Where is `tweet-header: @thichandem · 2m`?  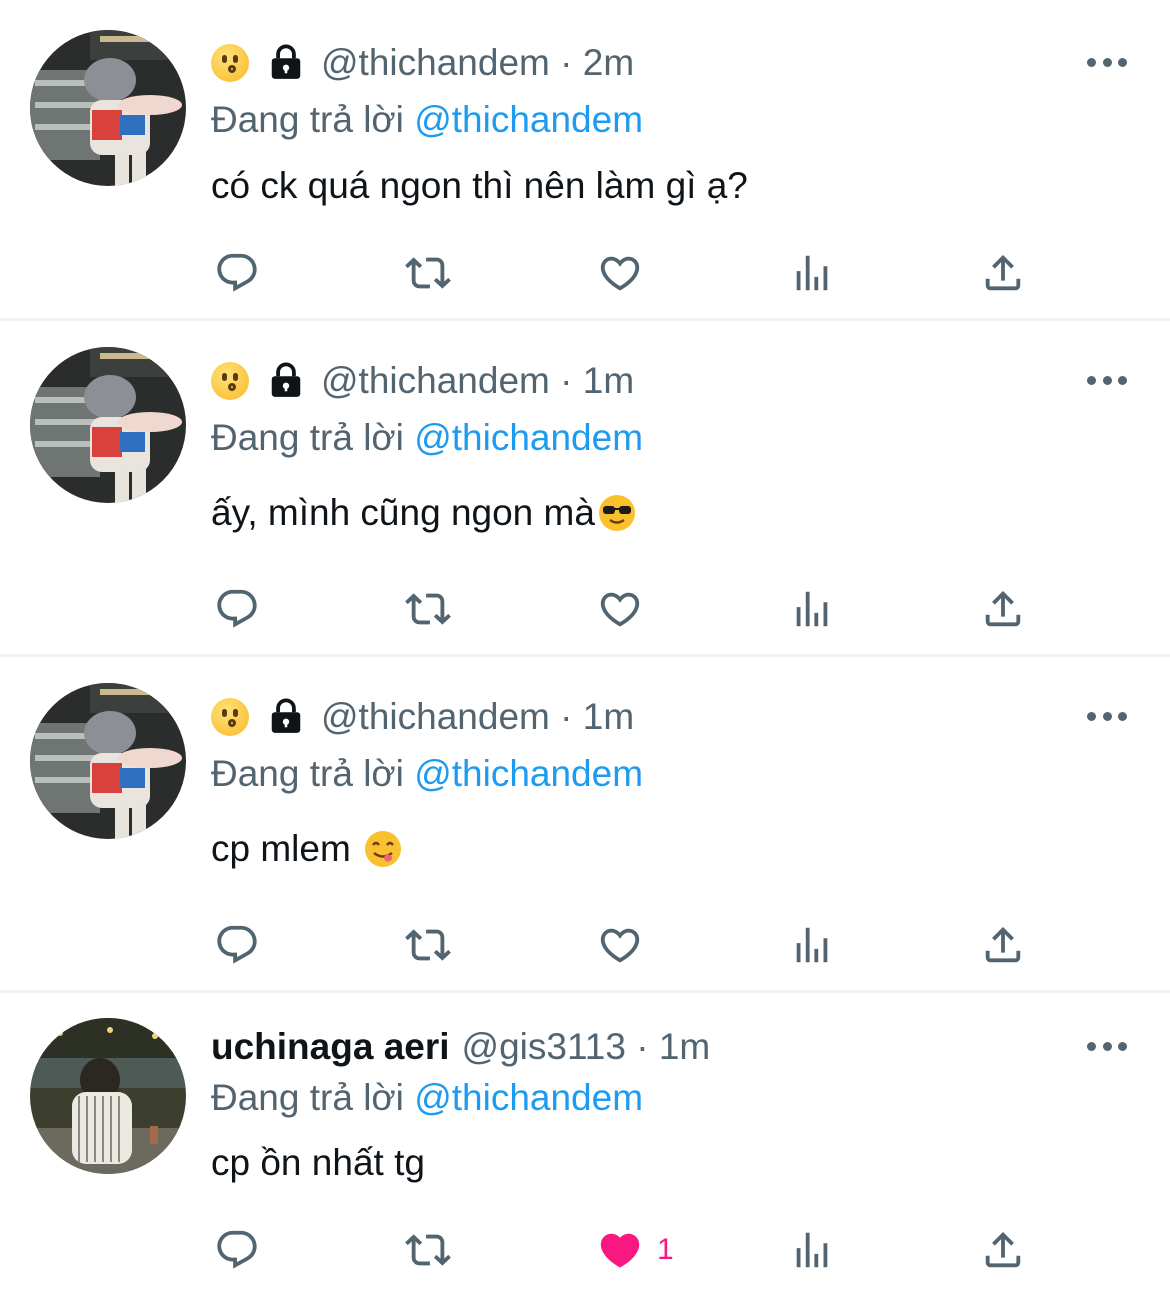
tweet-header: @thichandem · 2m is located at coordinates (422, 63).